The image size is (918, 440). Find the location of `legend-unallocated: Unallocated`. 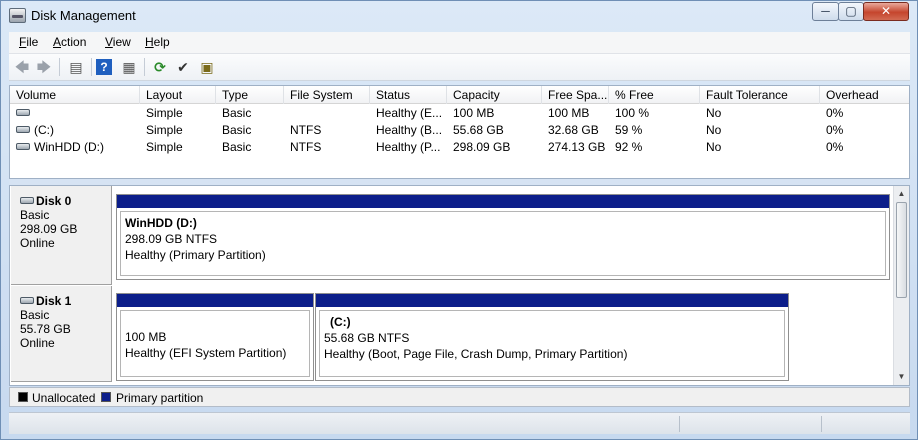

legend-unallocated: Unallocated is located at coordinates (64, 398).